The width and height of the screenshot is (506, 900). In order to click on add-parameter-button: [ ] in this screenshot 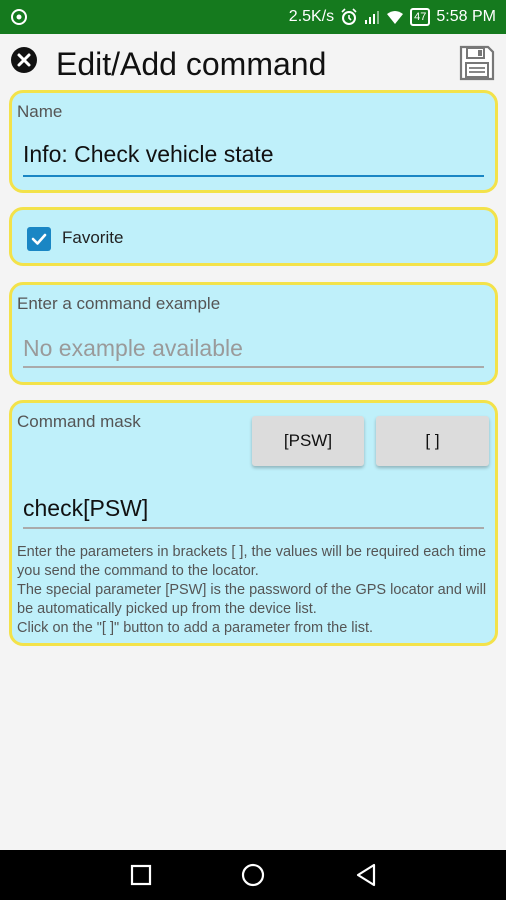, I will do `click(432, 441)`.